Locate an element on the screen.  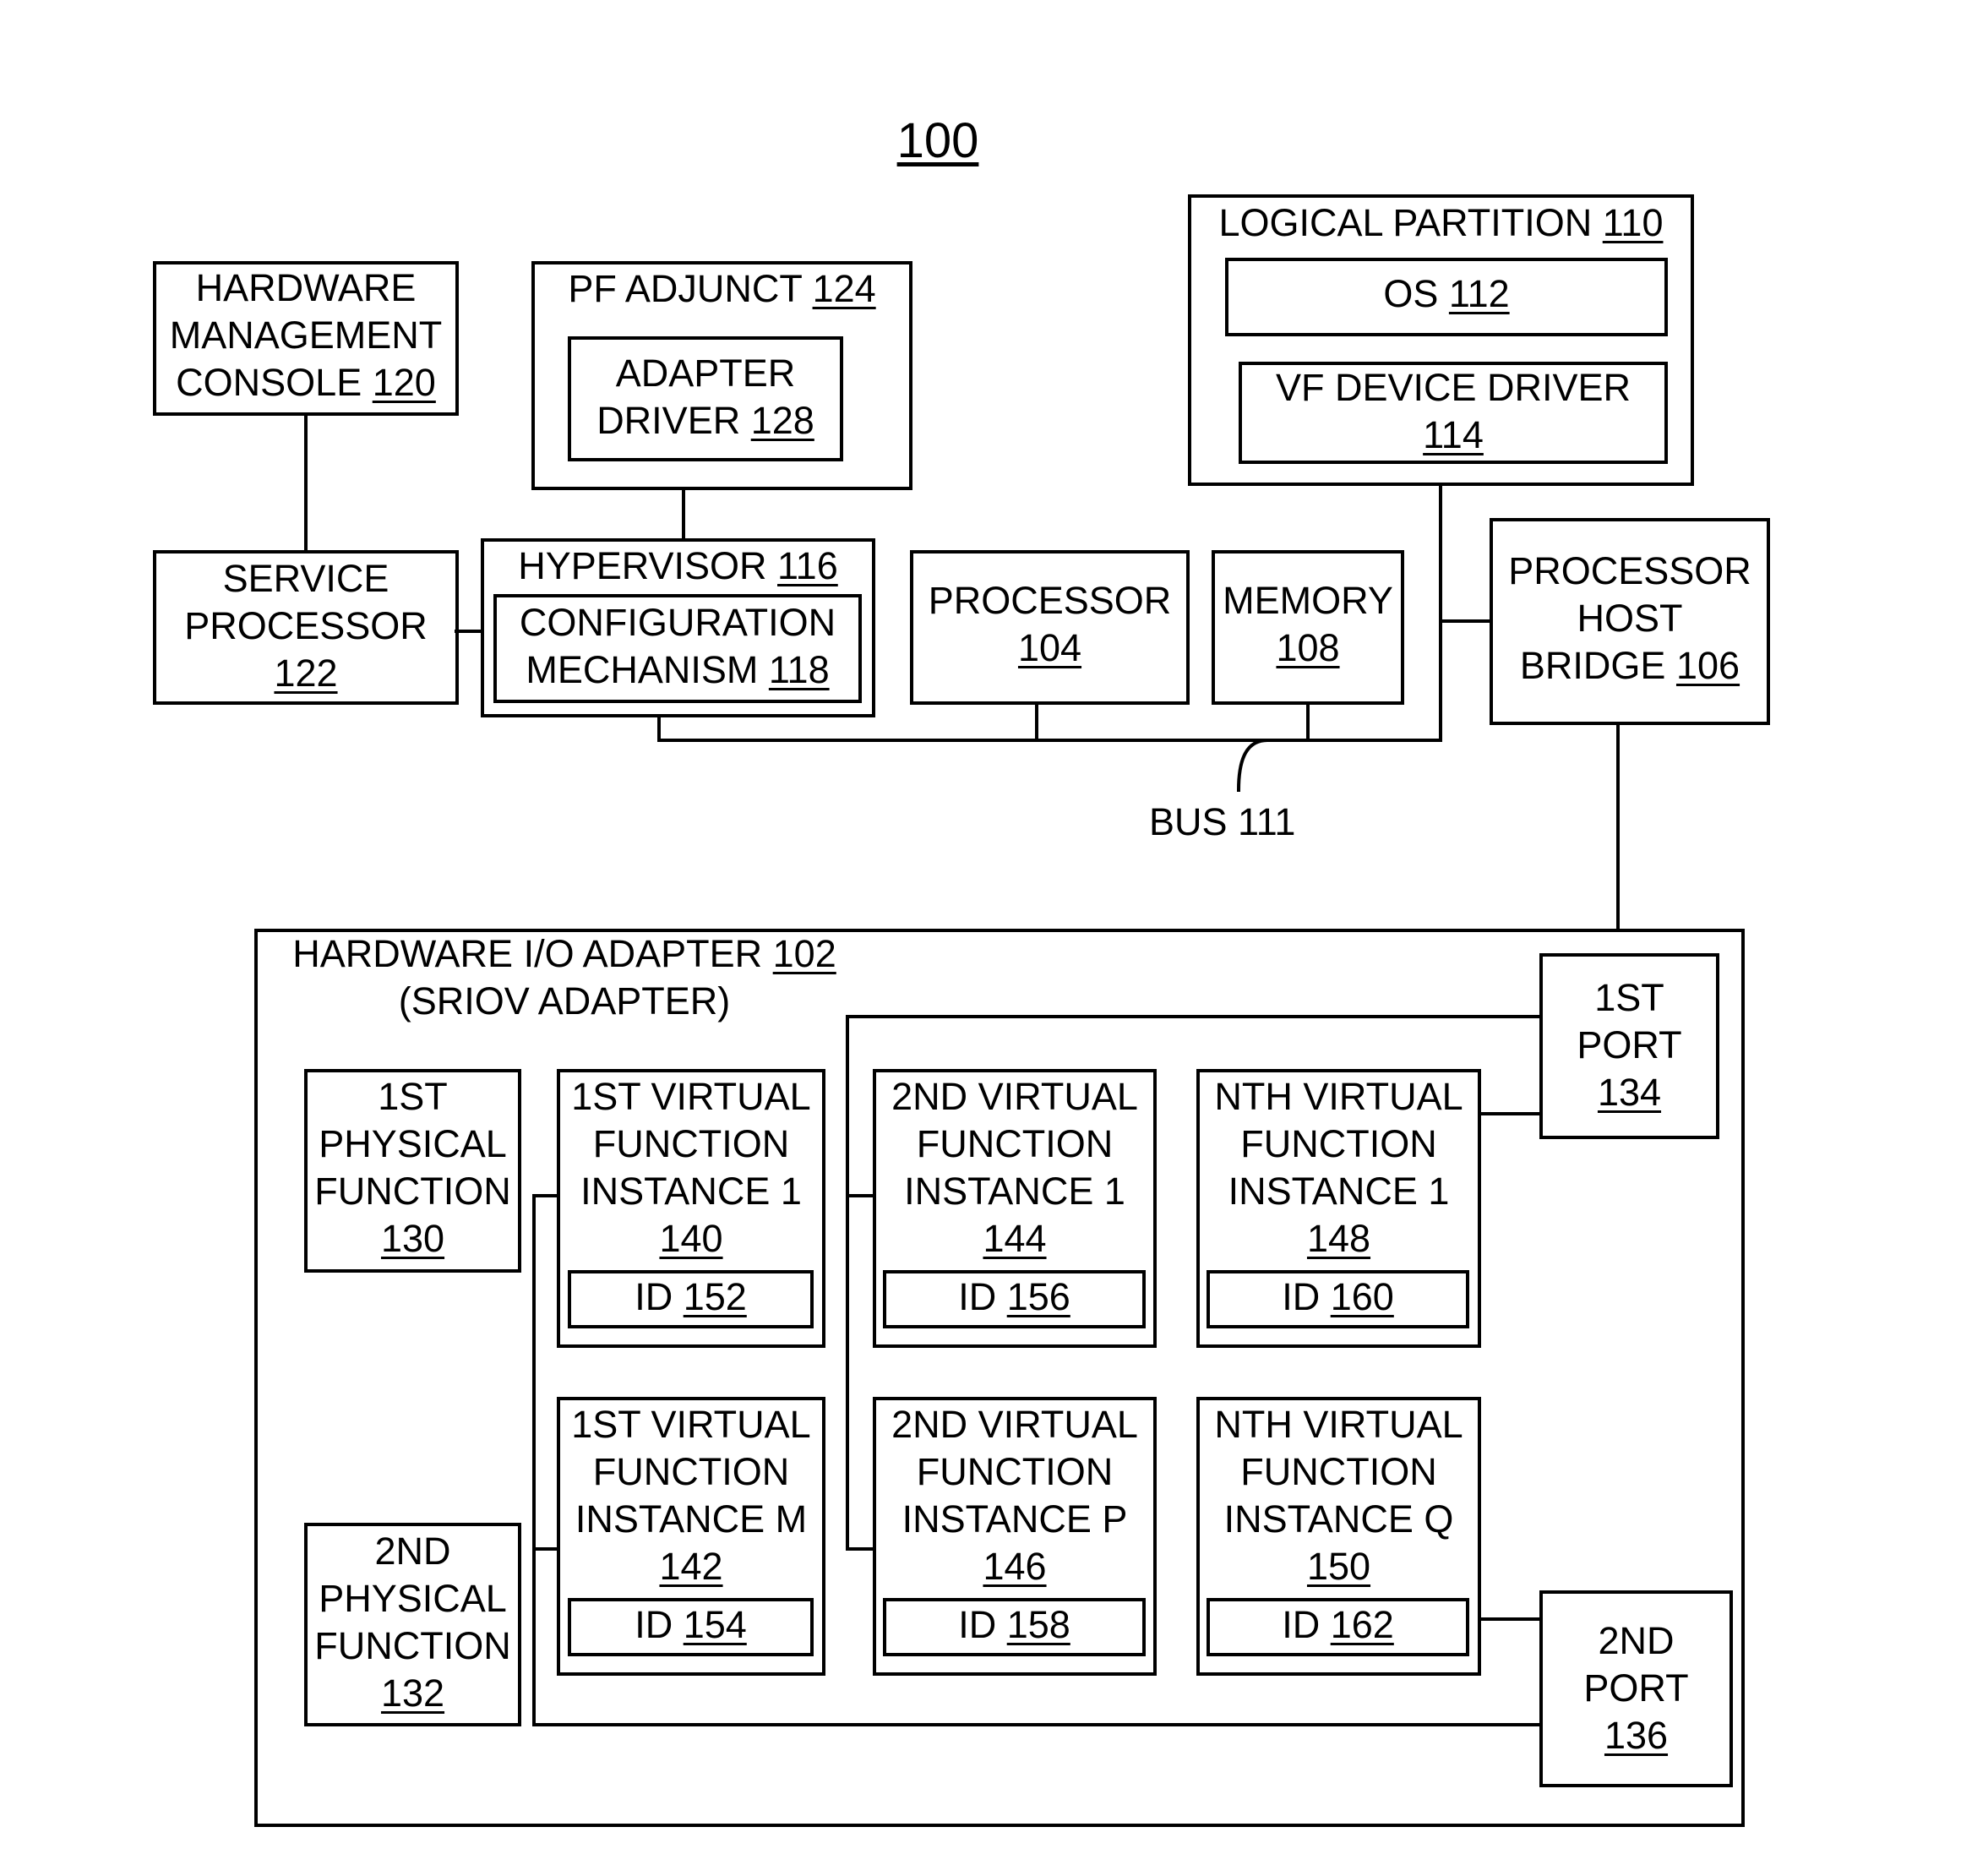
port1-line-2: PORT is located at coordinates (1629, 1044).